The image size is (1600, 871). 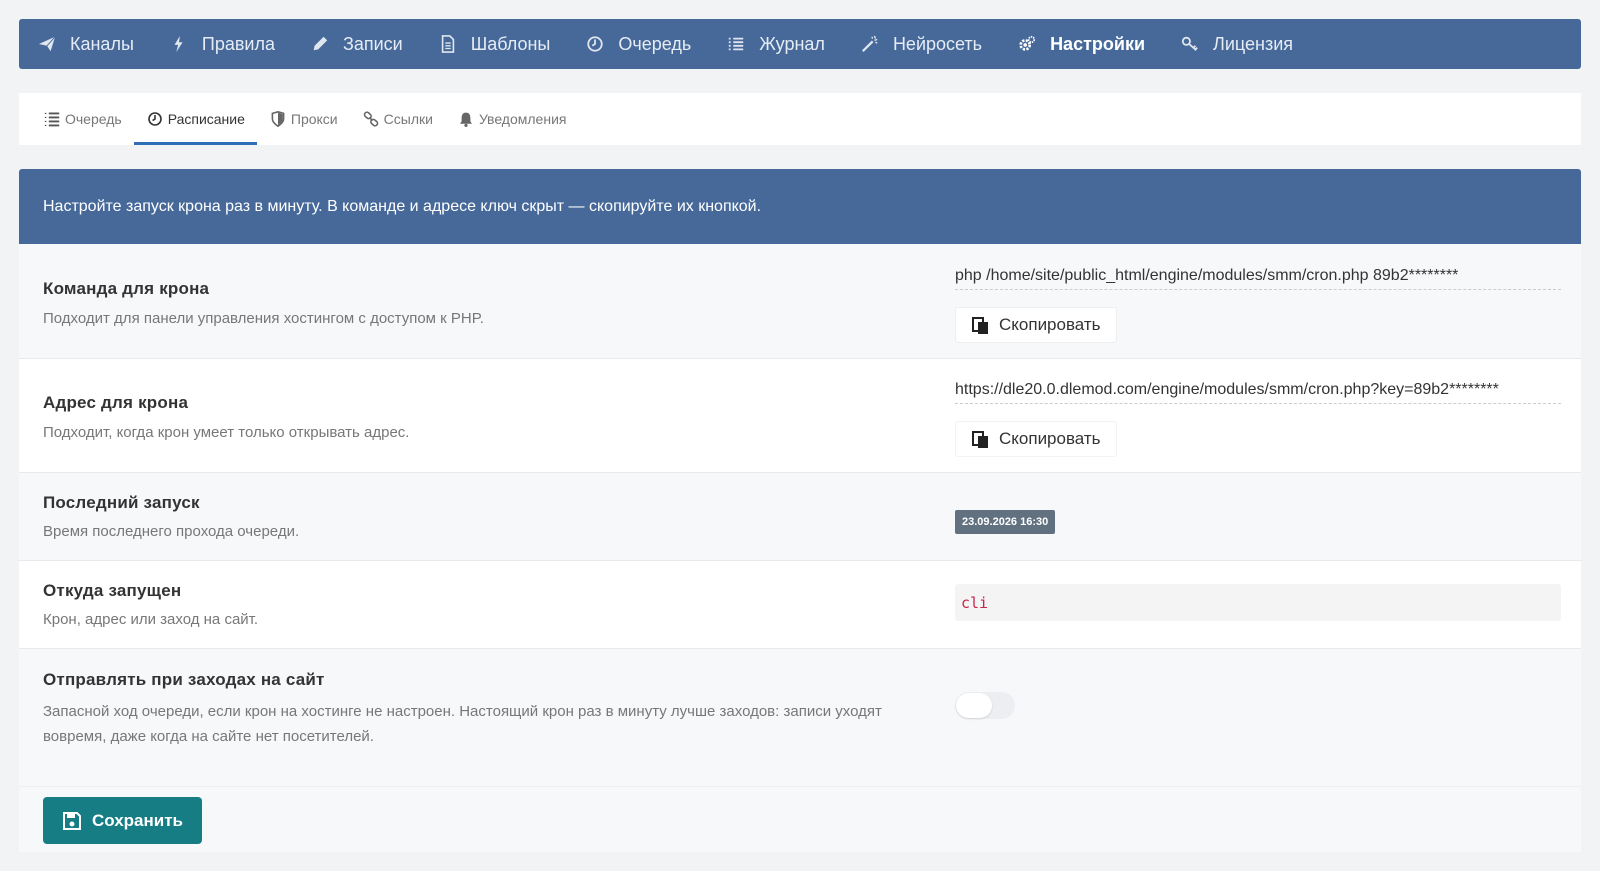 I want to click on nav-item-settings: Настройки, so click(x=1081, y=44).